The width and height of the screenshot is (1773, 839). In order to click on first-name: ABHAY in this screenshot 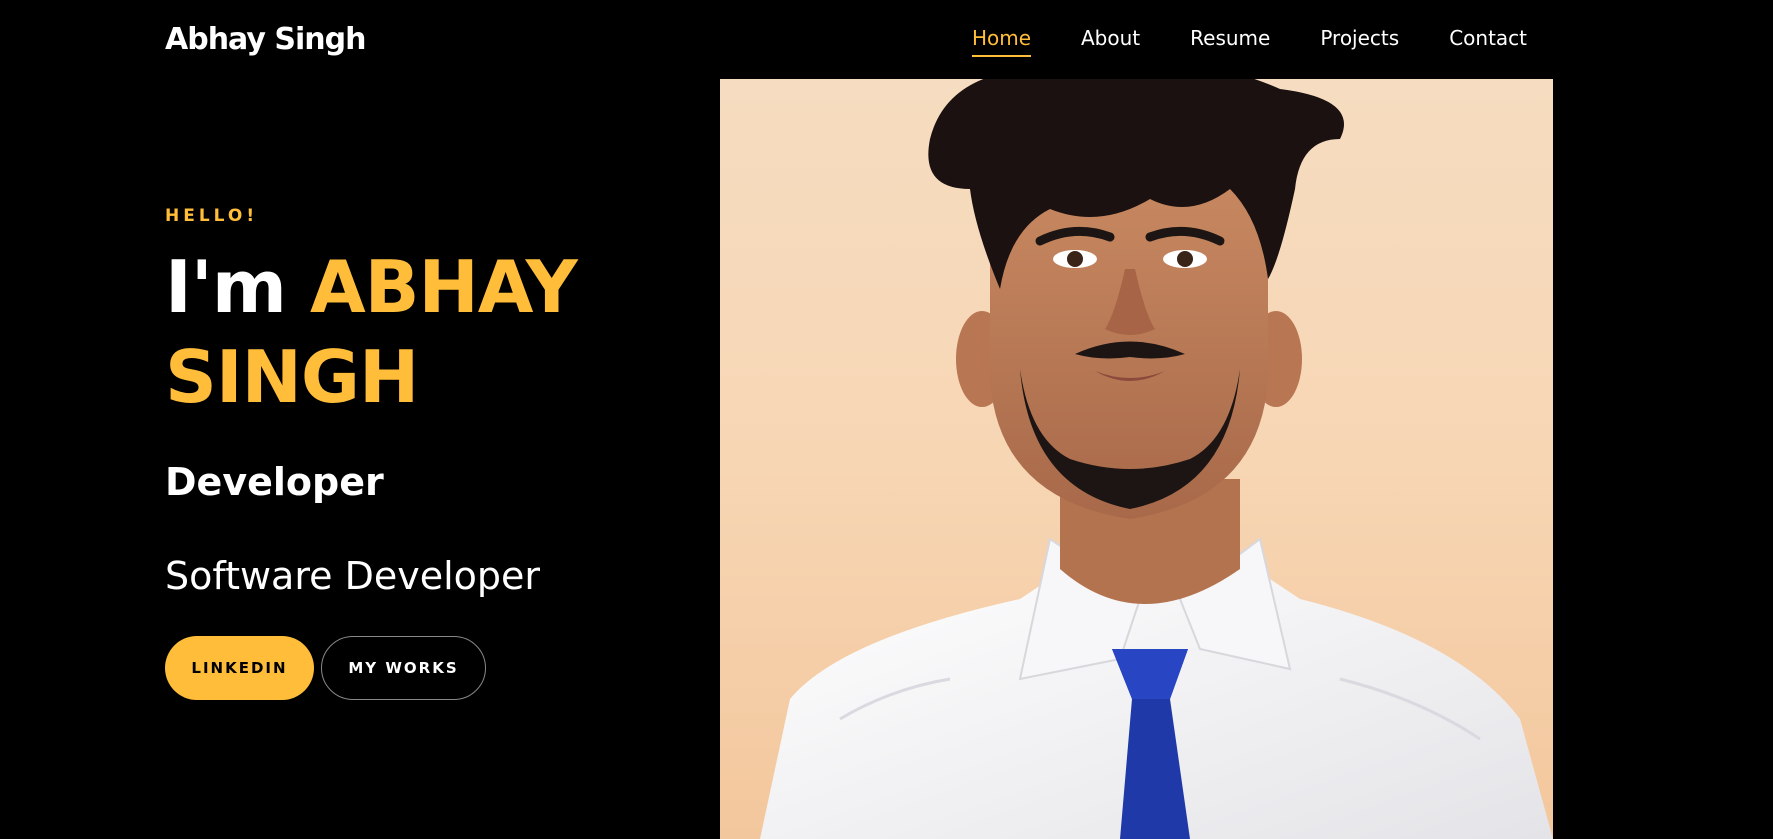, I will do `click(443, 287)`.